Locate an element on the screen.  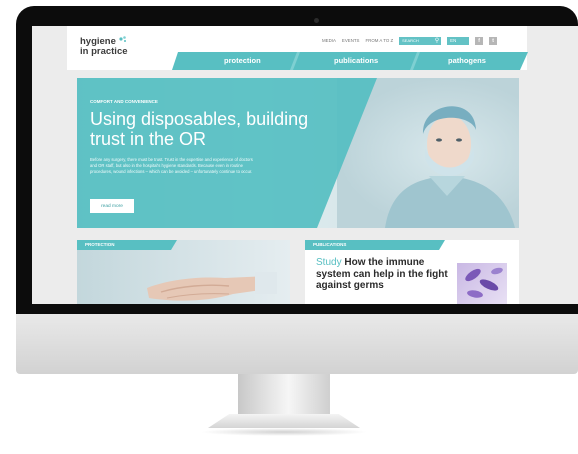
publications-panel-label: PUBLICATIONS is located at coordinates (375, 245).